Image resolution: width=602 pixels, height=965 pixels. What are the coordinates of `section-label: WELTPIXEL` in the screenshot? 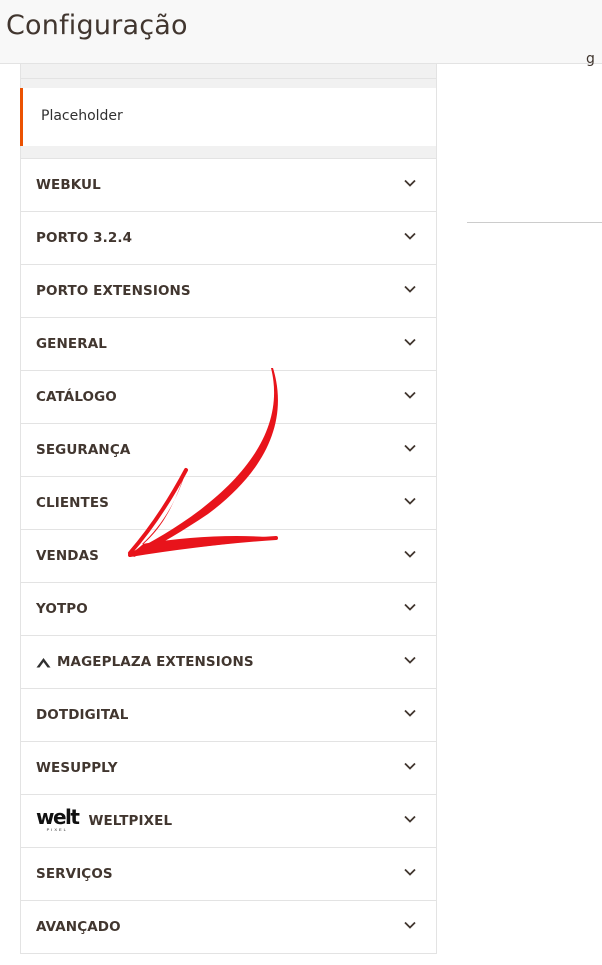 It's located at (130, 821).